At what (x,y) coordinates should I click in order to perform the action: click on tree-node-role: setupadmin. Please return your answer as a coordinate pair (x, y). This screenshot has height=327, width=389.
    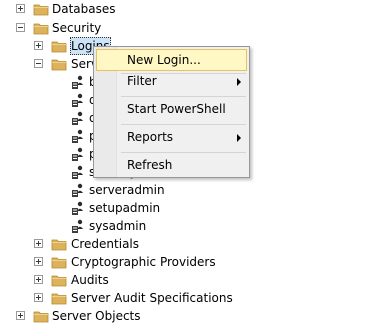
    Looking at the image, I should click on (194, 208).